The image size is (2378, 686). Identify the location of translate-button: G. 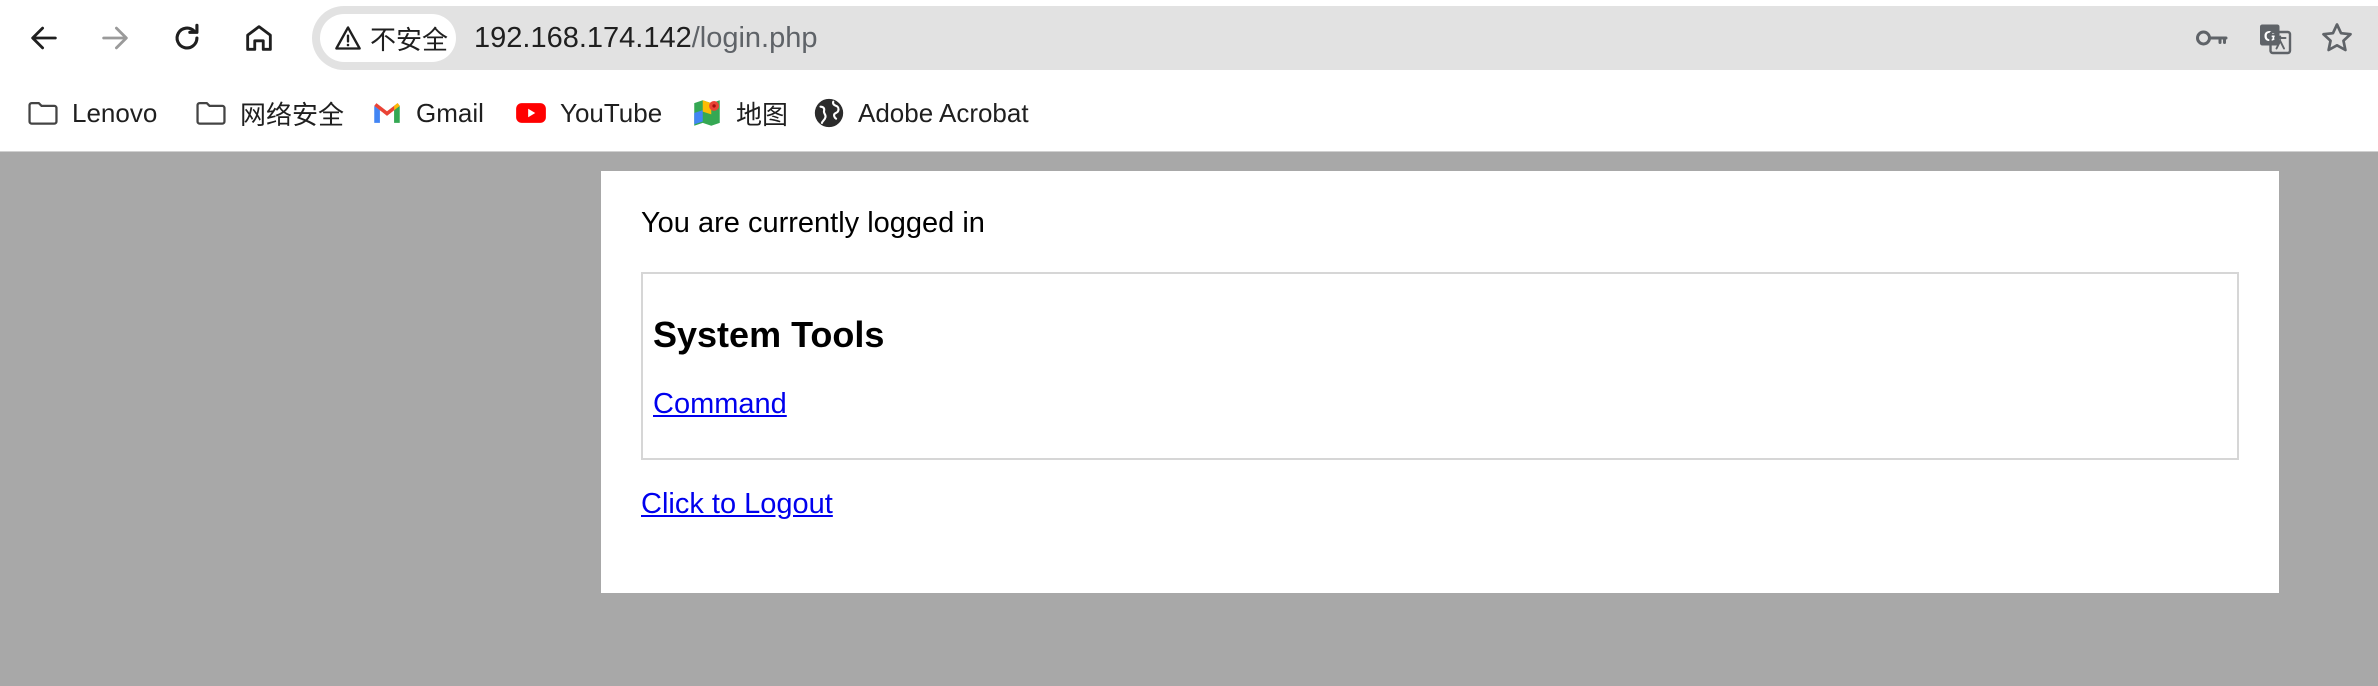
(2275, 38).